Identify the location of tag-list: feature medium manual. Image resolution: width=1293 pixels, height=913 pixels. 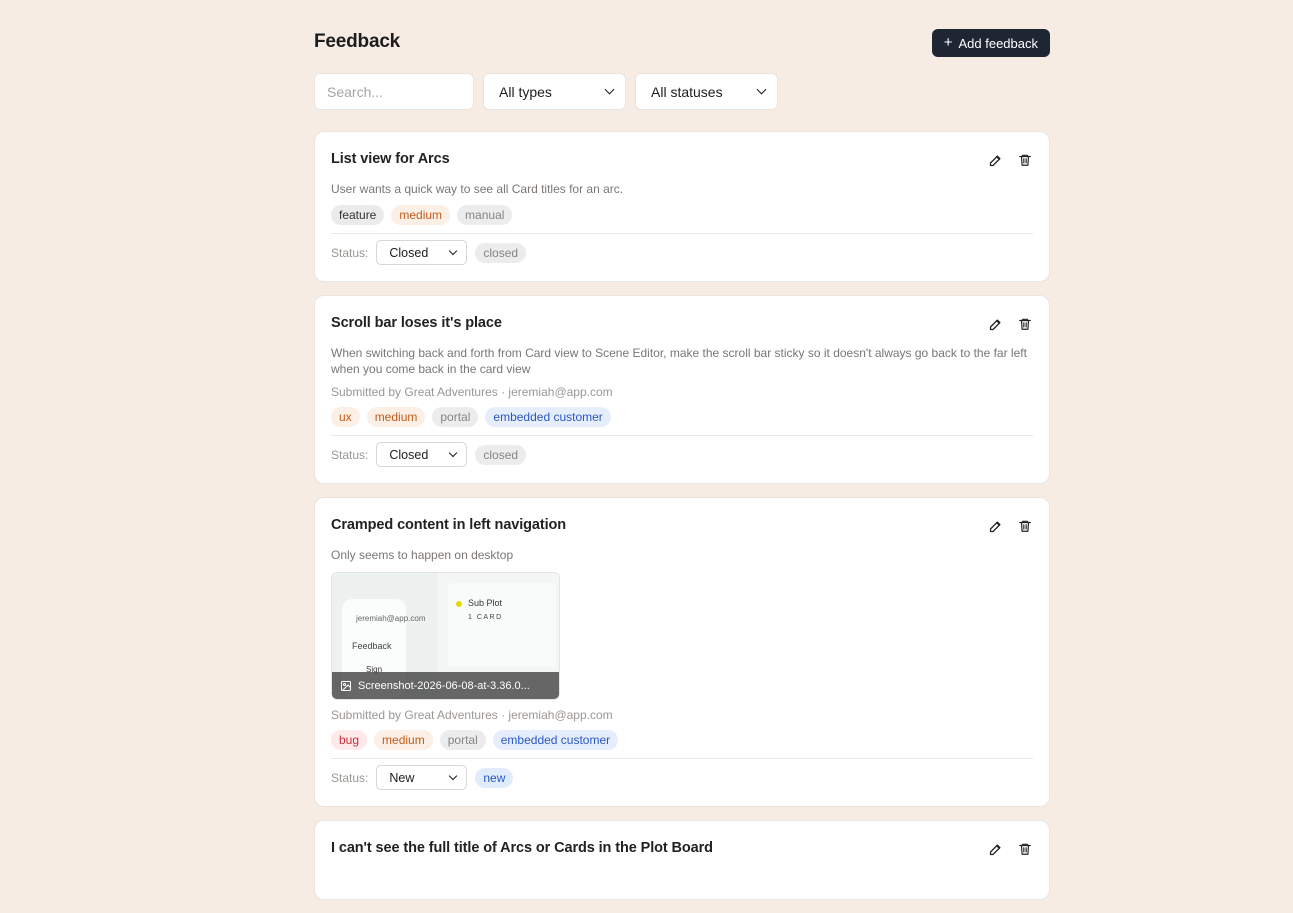
(682, 215).